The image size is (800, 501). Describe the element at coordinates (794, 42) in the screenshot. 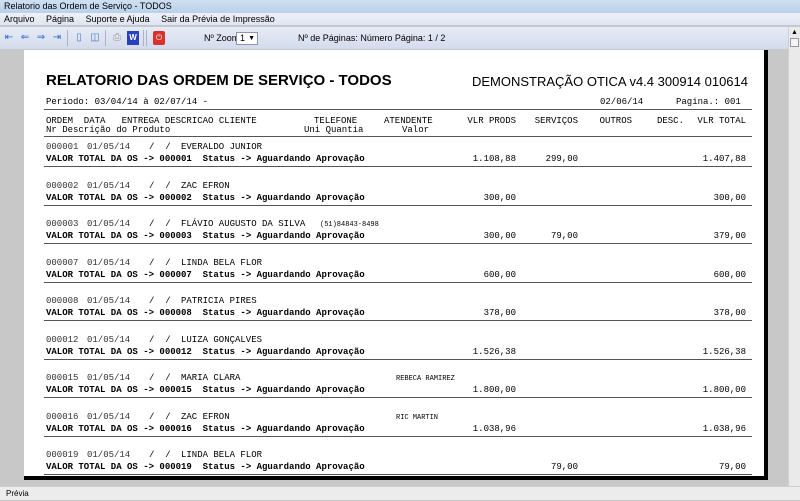

I see `scroll-thumb` at that location.